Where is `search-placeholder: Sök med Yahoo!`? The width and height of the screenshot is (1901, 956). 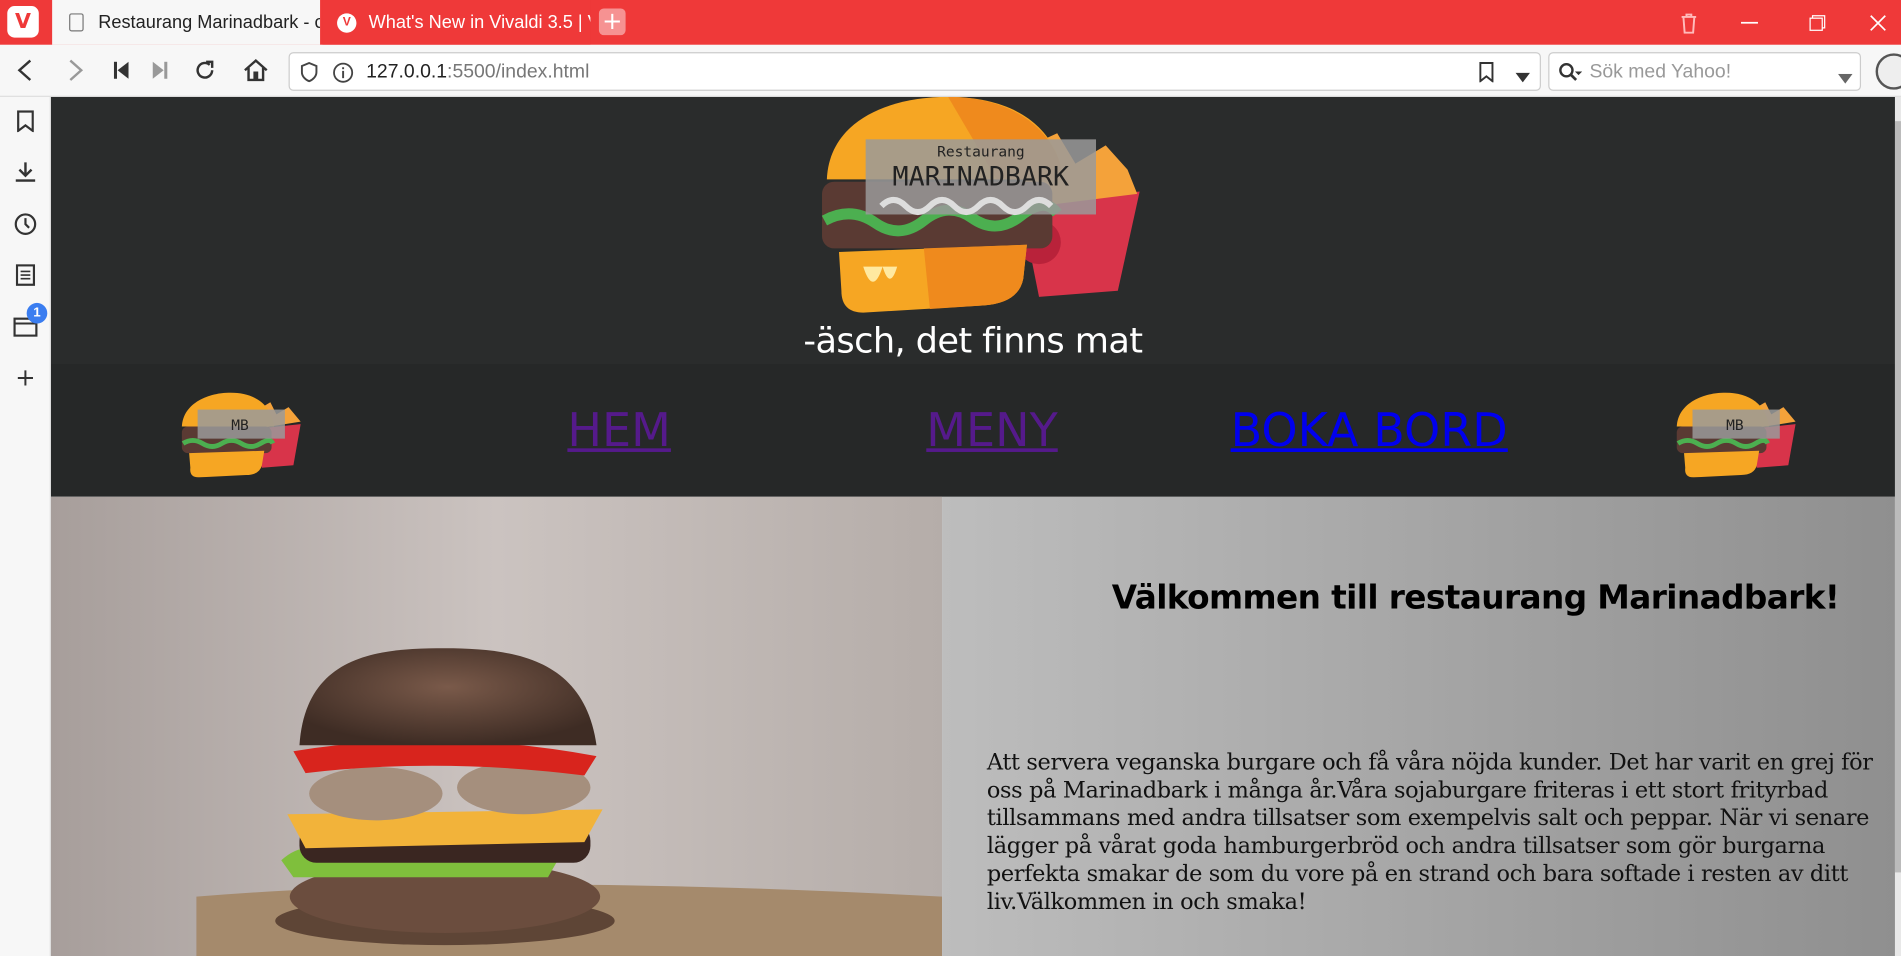
search-placeholder: Sök med Yahoo! is located at coordinates (1660, 72).